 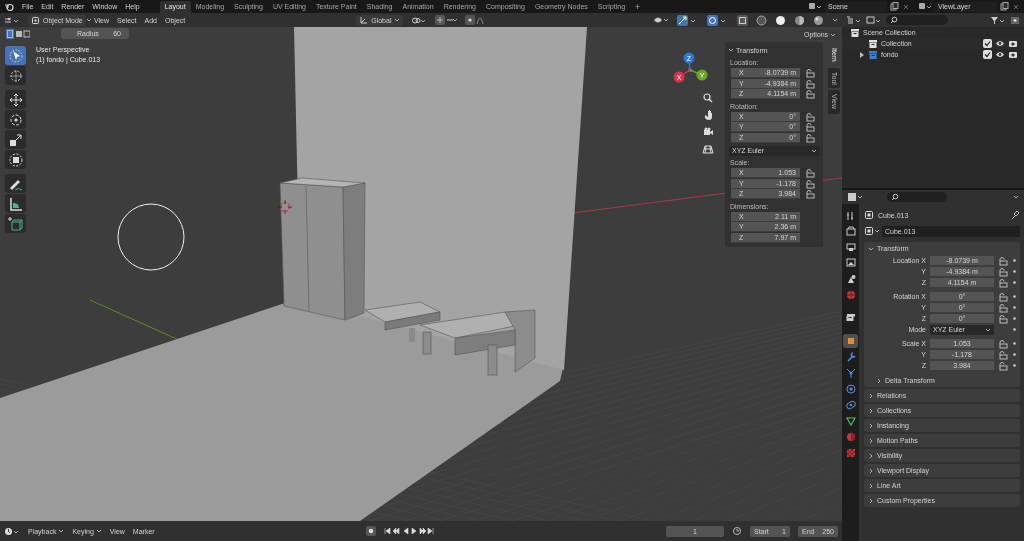 I want to click on hand-icon, so click(x=708, y=115).